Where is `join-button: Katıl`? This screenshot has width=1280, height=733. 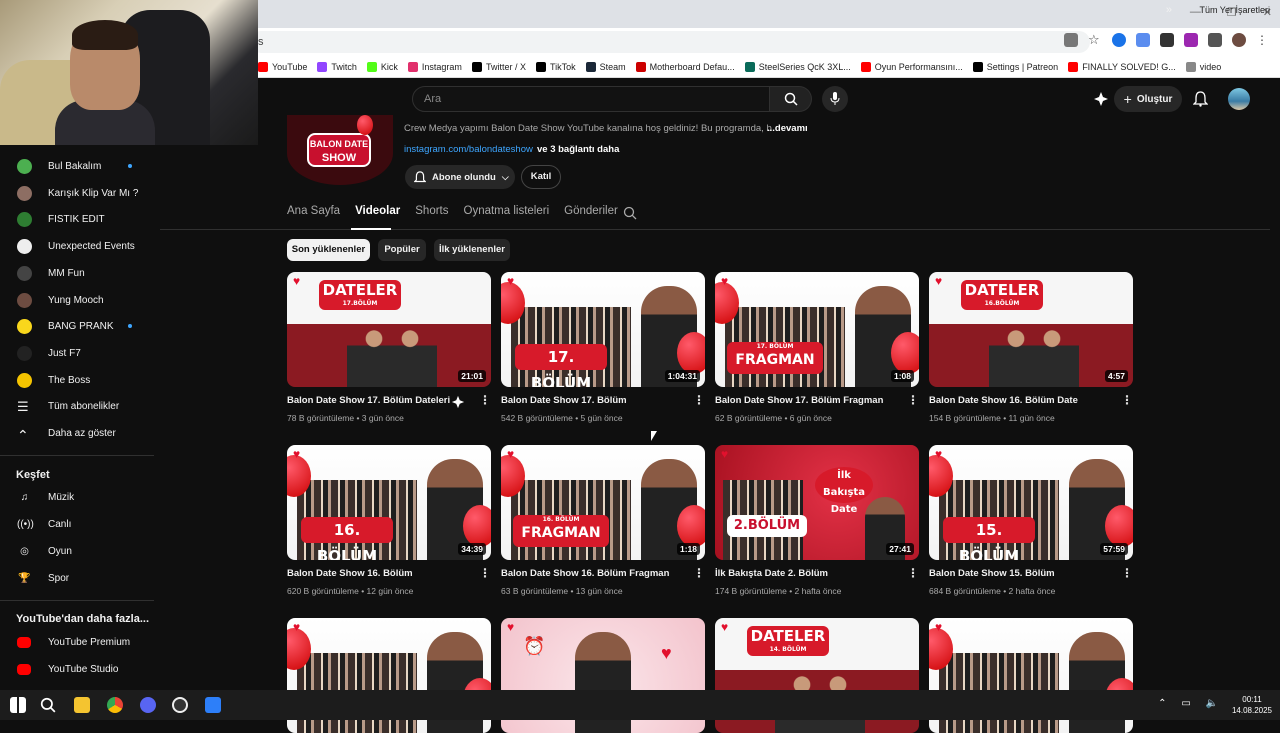 join-button: Katıl is located at coordinates (541, 177).